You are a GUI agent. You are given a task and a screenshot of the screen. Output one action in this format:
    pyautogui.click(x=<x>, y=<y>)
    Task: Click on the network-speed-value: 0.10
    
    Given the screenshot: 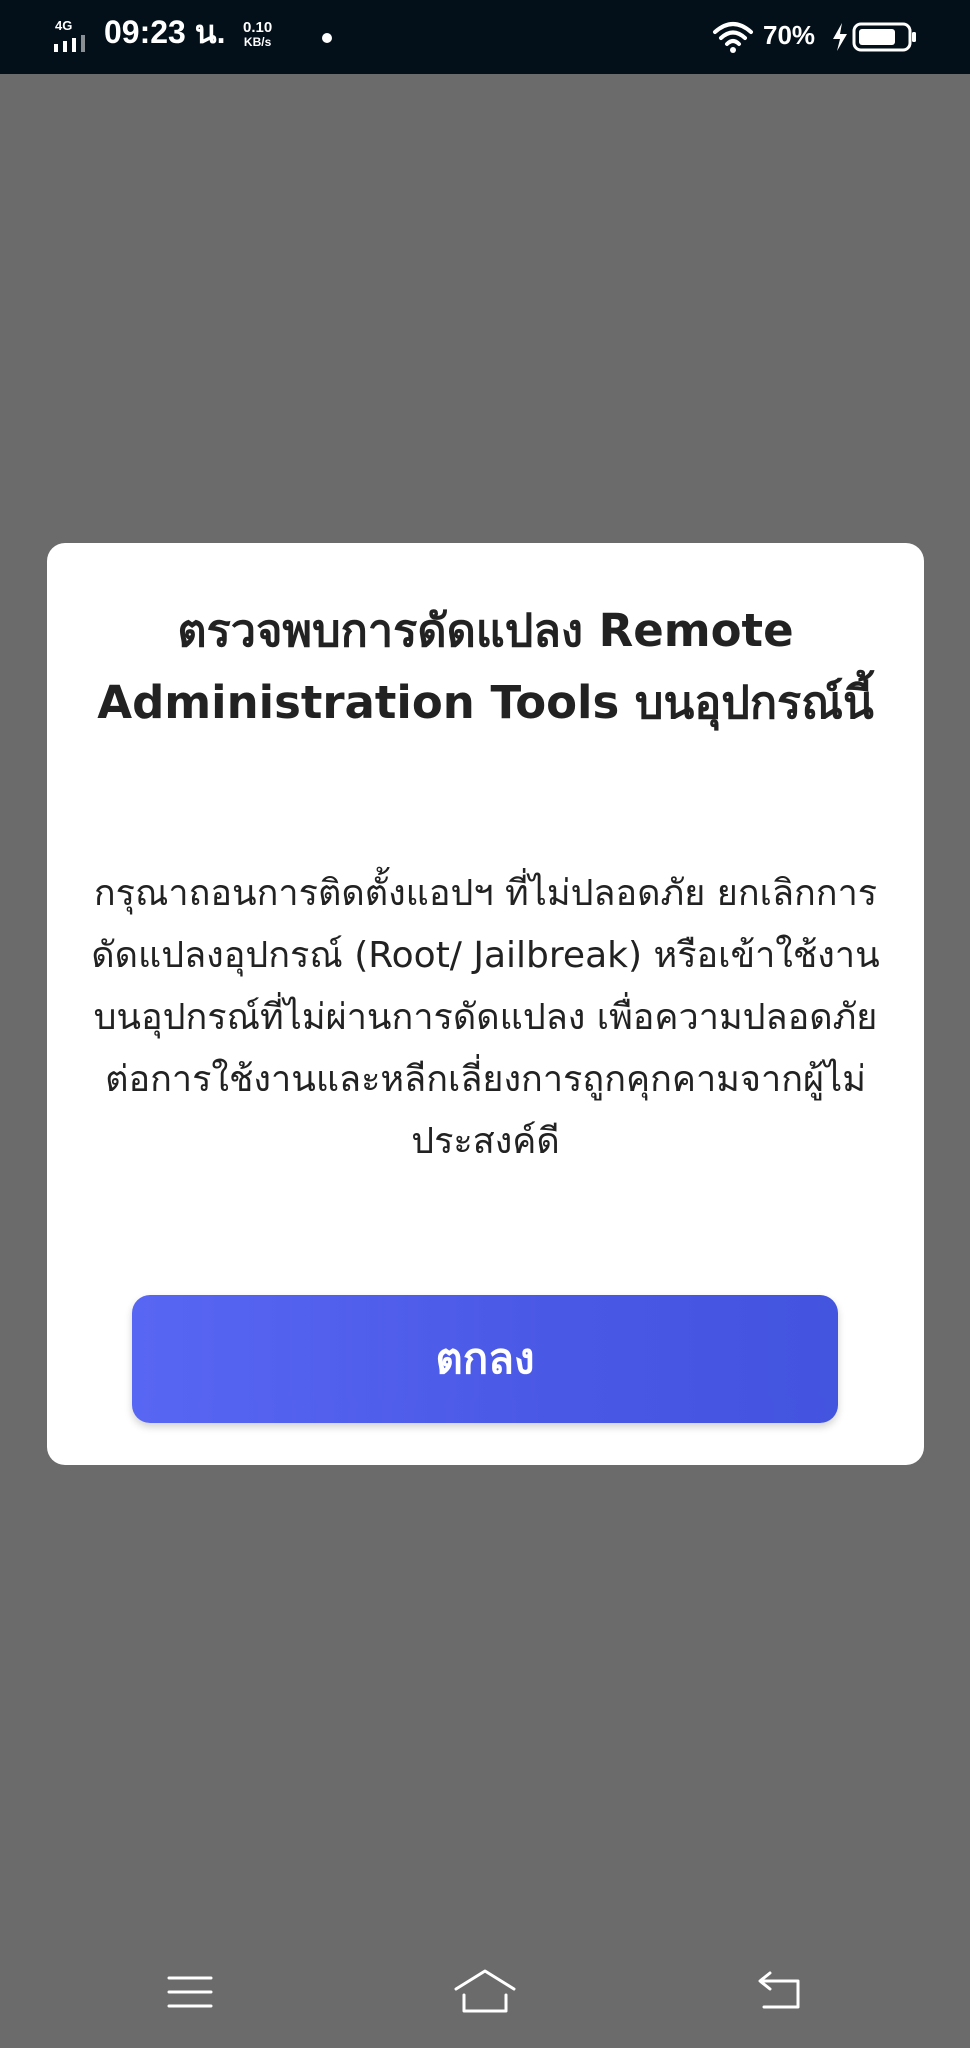 What is the action you would take?
    pyautogui.click(x=258, y=27)
    